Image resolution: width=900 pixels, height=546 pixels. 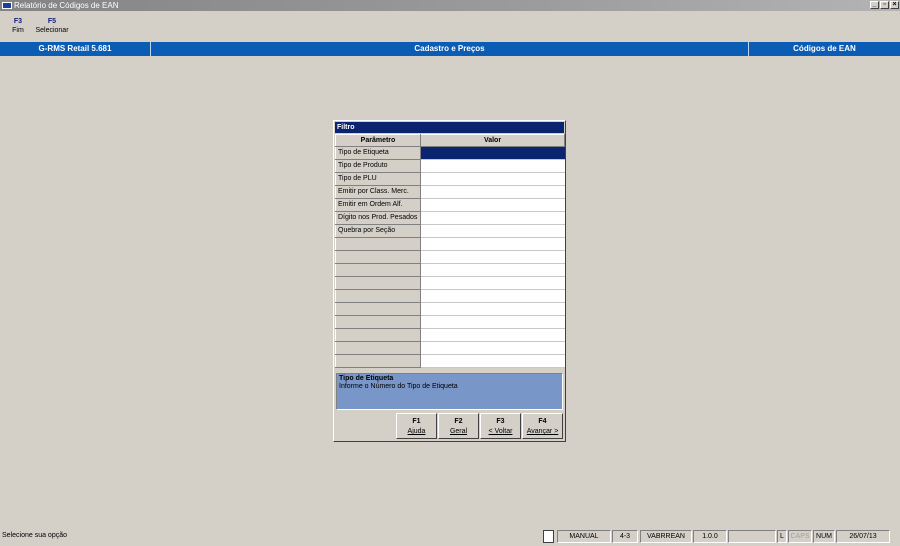 I want to click on button-label: Avançar >, so click(x=542, y=431).